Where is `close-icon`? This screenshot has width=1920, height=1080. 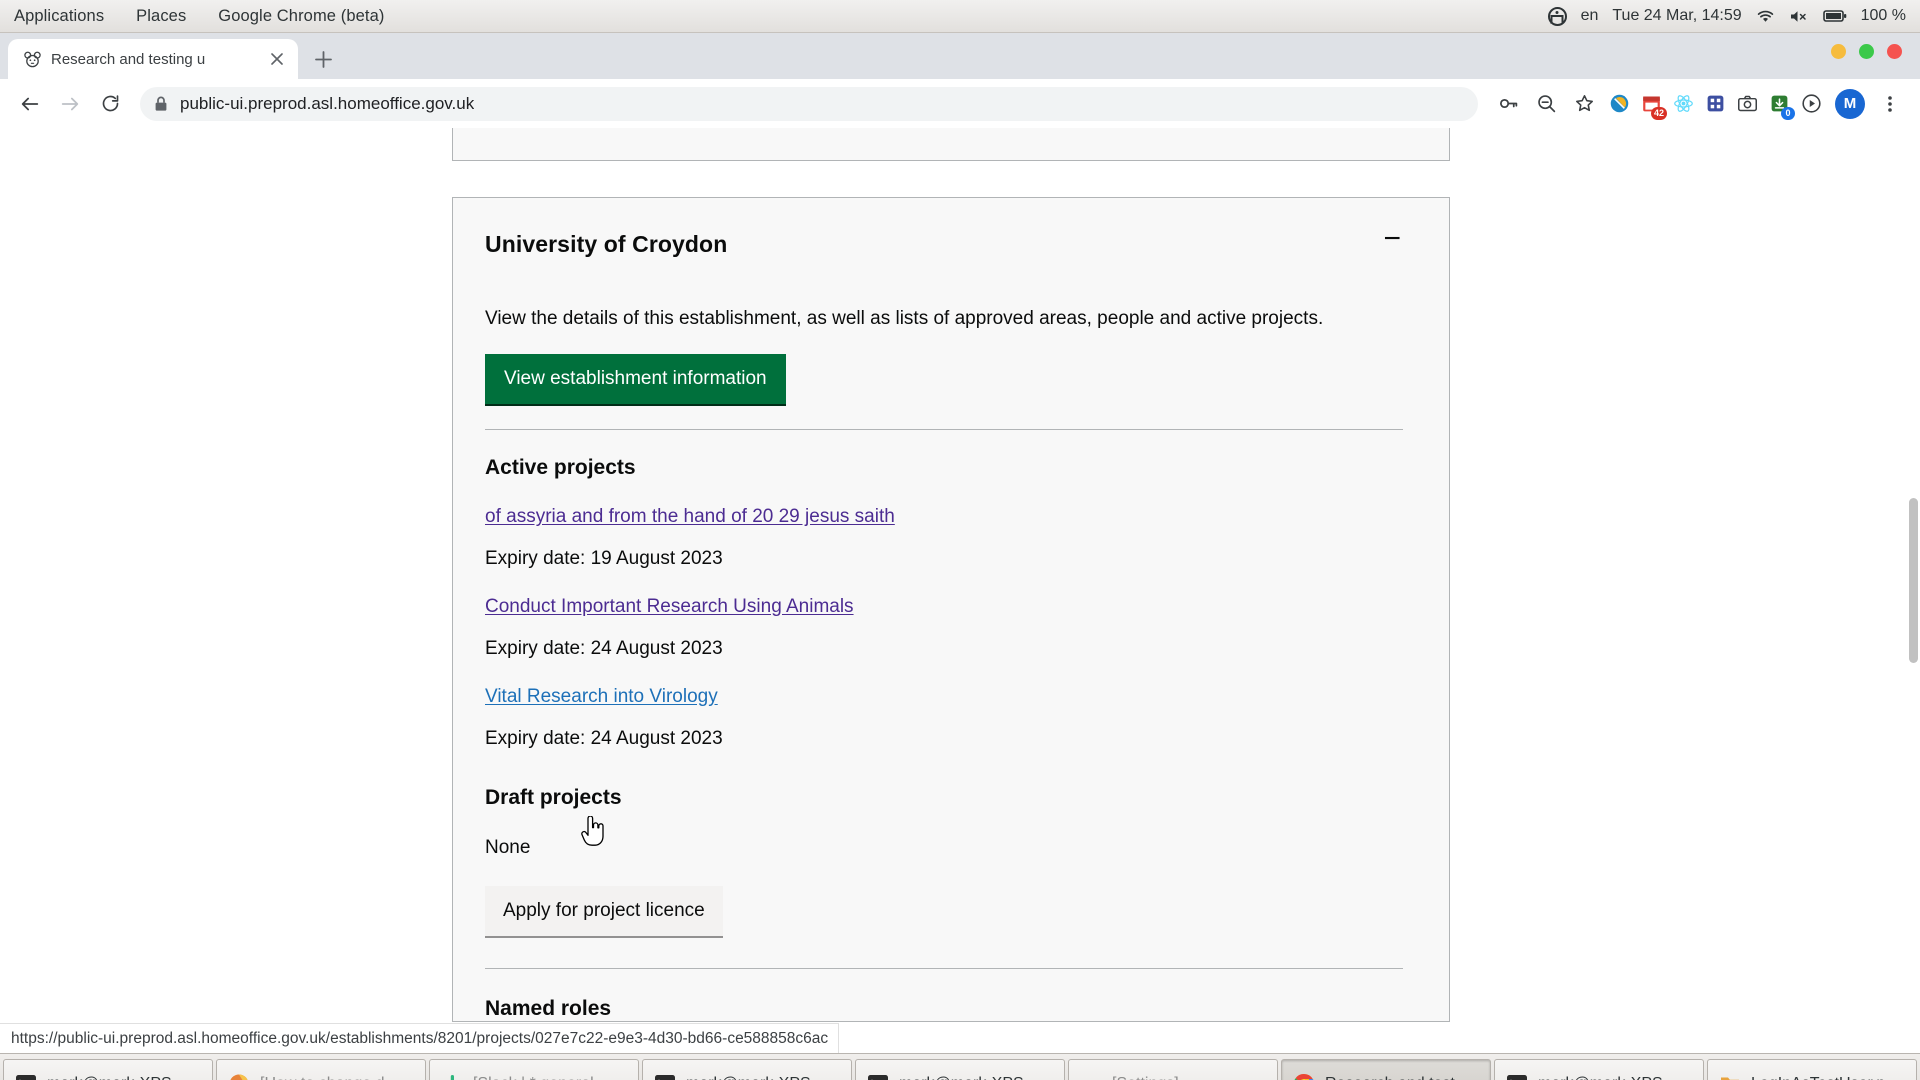
close-icon is located at coordinates (277, 59).